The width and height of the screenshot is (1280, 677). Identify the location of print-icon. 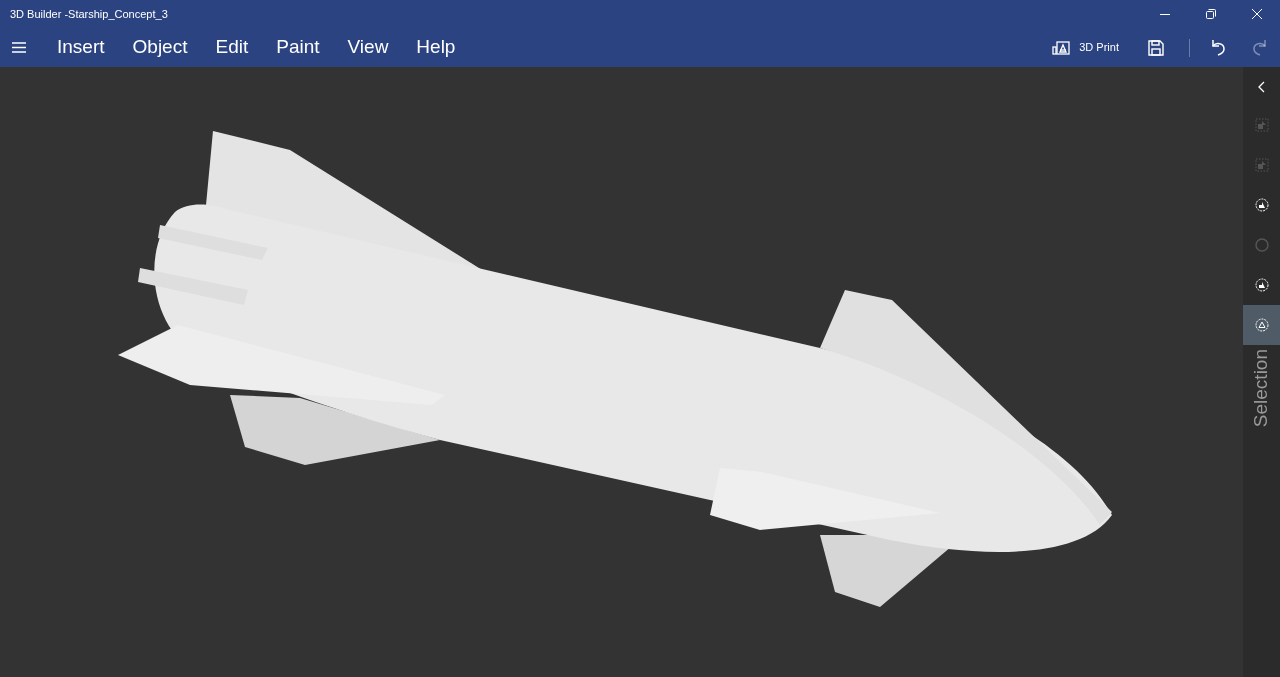
(1061, 47).